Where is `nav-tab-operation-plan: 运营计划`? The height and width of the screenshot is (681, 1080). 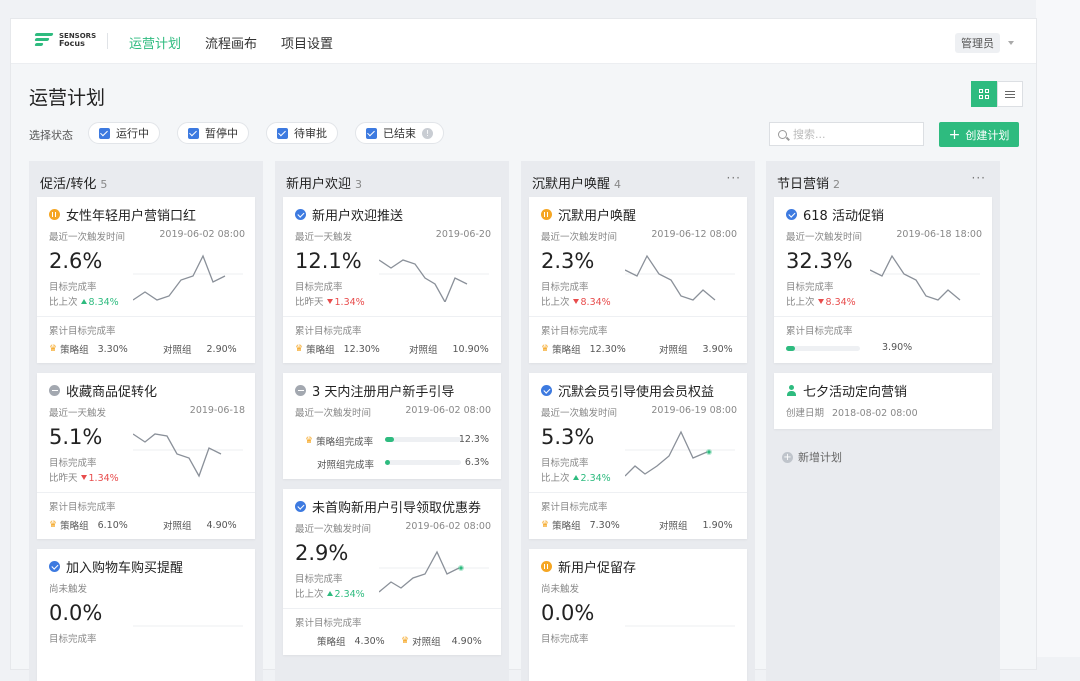
nav-tab-operation-plan: 运营计划 is located at coordinates (155, 42).